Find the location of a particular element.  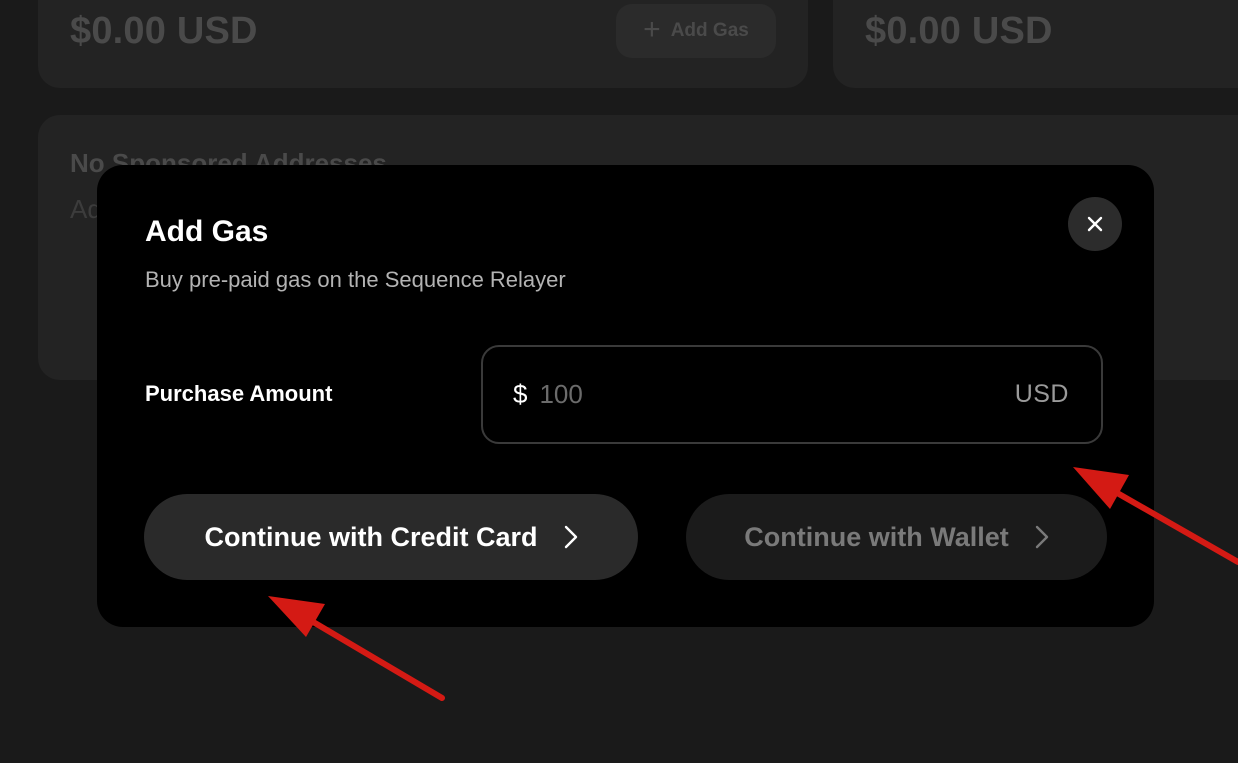

modal-subtitle: Buy pre-paid gas on the Sequence Relayer is located at coordinates (355, 279).